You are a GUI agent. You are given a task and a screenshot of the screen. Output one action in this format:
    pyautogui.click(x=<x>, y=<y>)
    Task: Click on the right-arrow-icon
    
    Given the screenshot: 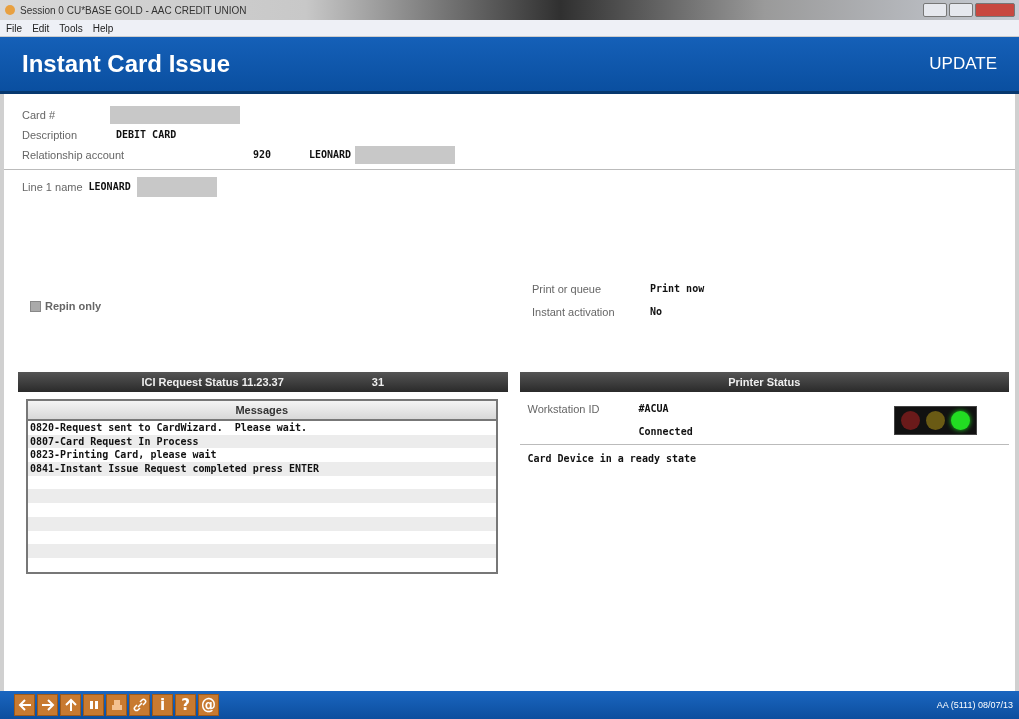 What is the action you would take?
    pyautogui.click(x=47, y=705)
    